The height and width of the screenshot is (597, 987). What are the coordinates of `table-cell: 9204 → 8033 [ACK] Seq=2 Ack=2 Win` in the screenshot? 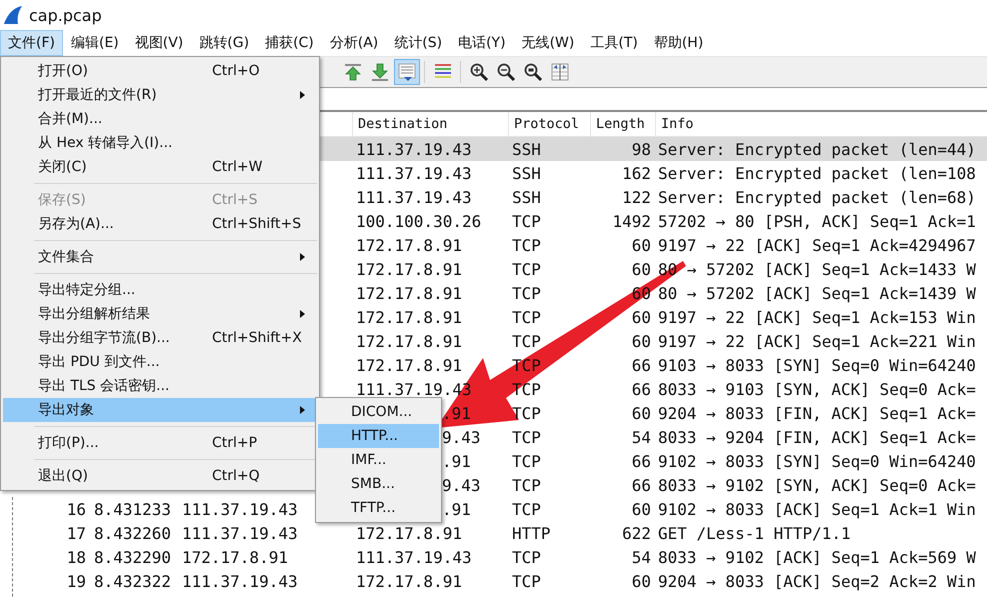 It's located at (817, 581).